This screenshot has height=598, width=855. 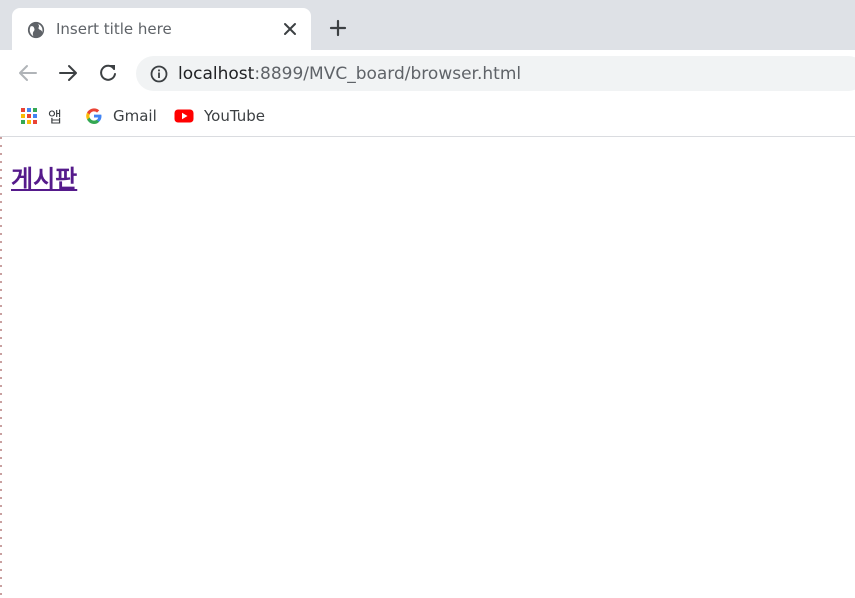 What do you see at coordinates (159, 74) in the screenshot?
I see `info-icon` at bounding box center [159, 74].